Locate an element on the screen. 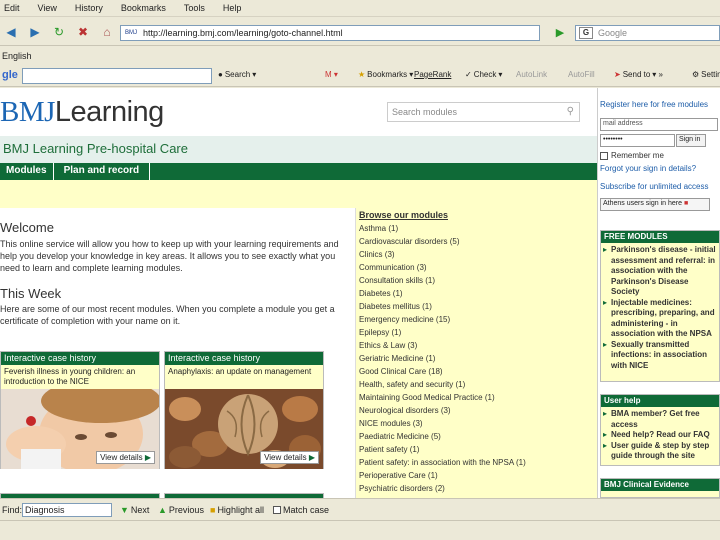  menu-history: History is located at coordinates (89, 8).